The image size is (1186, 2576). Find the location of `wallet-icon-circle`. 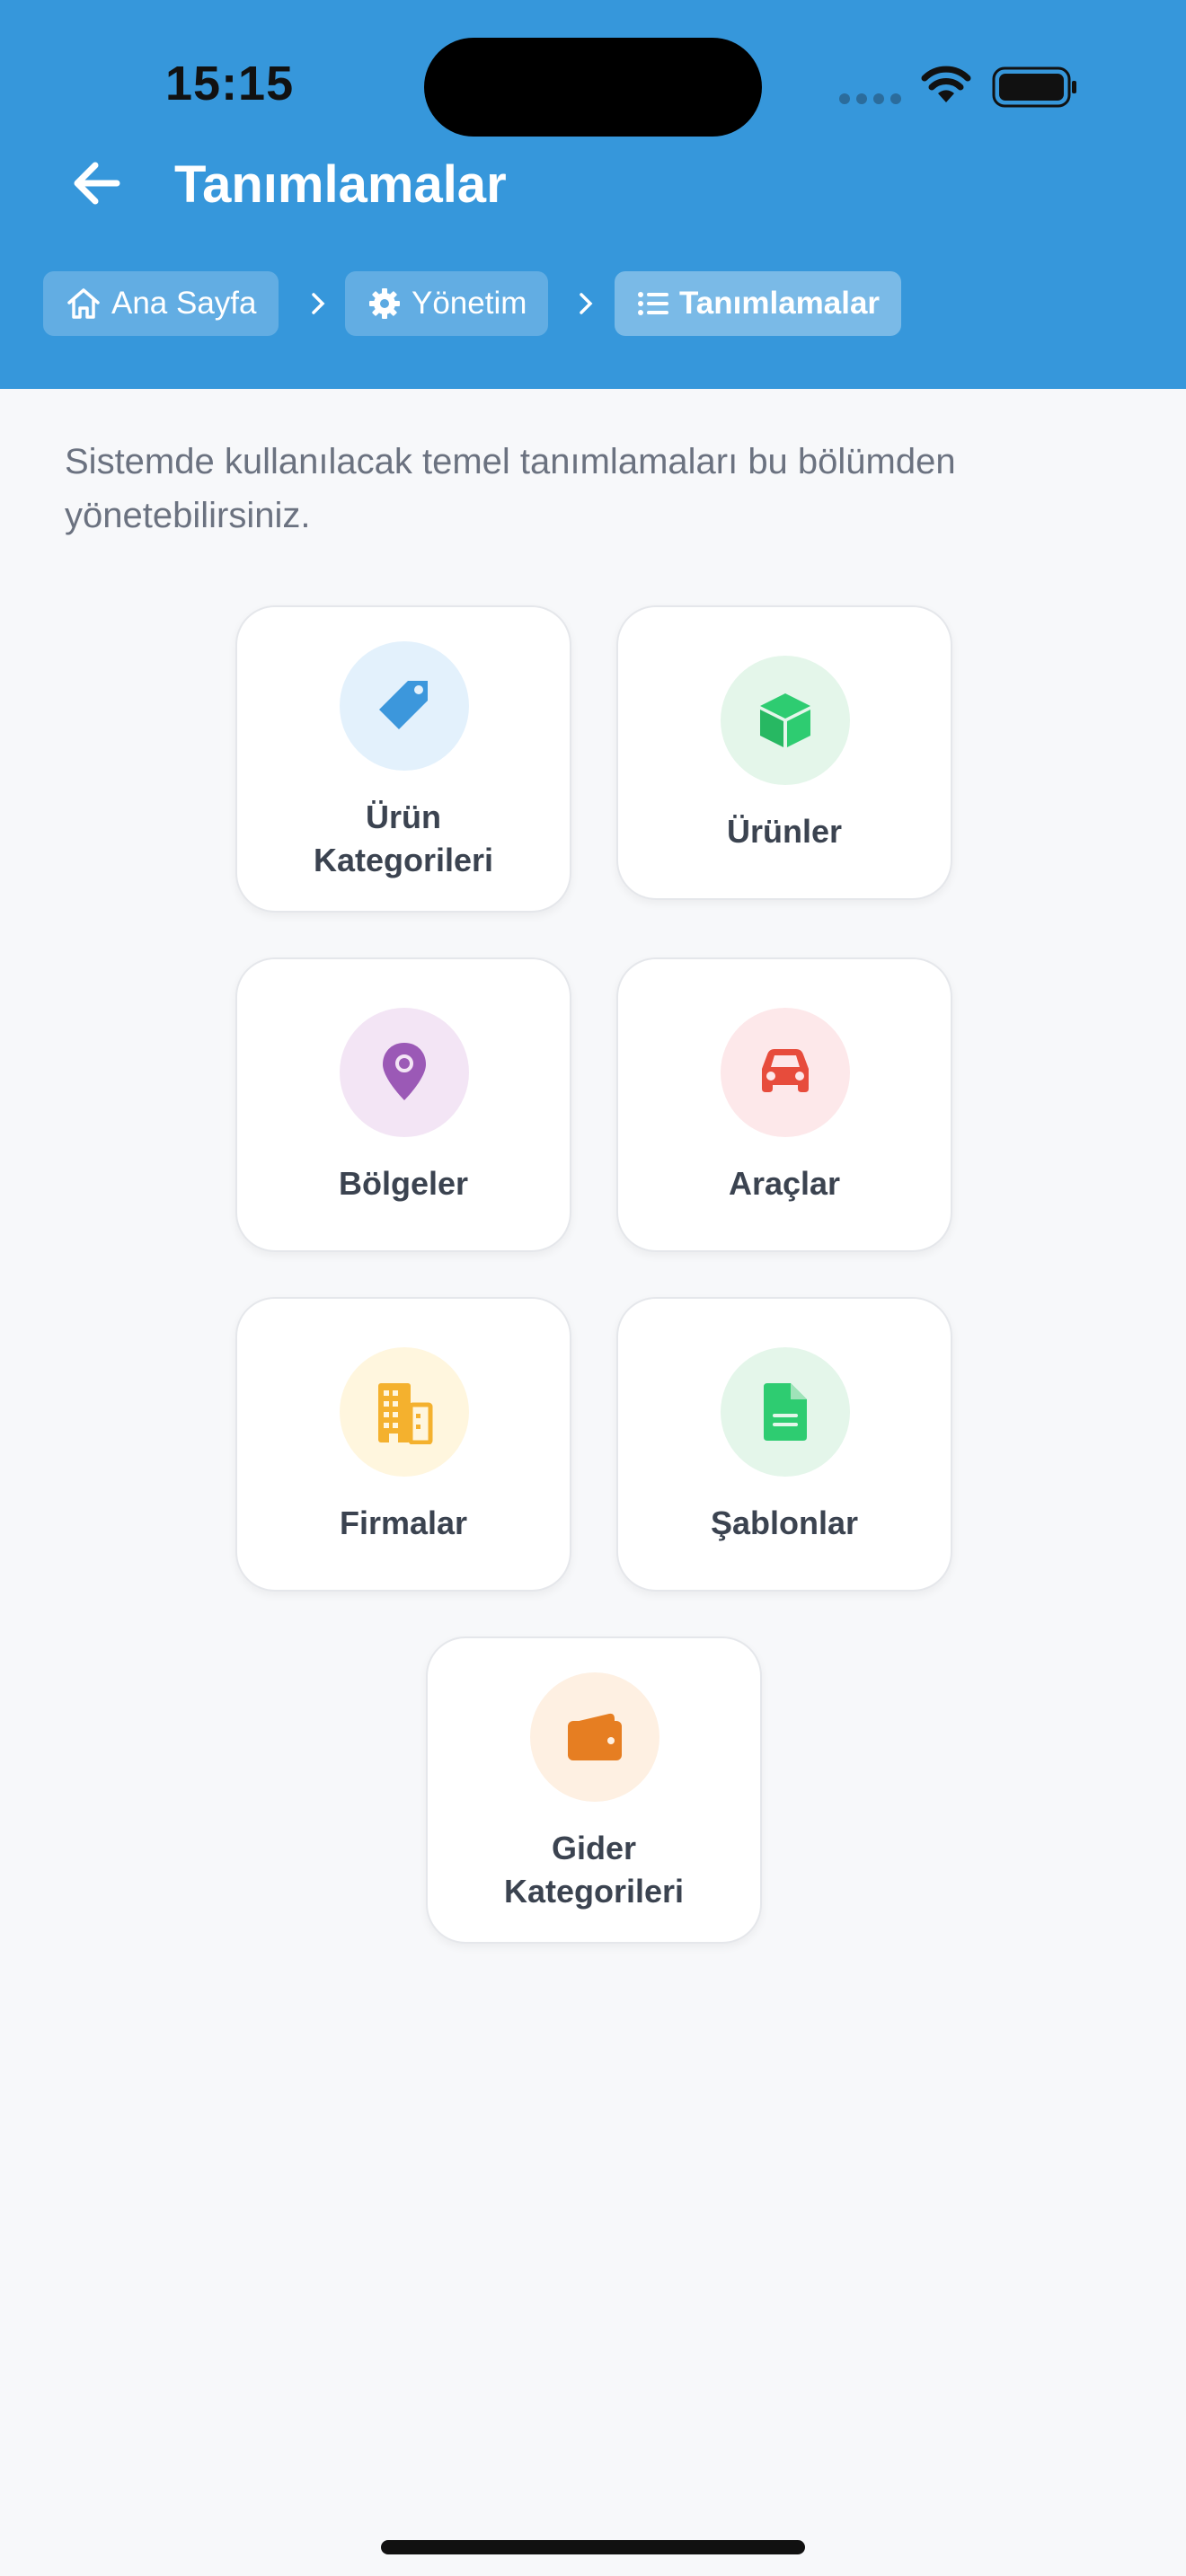

wallet-icon-circle is located at coordinates (594, 1737).